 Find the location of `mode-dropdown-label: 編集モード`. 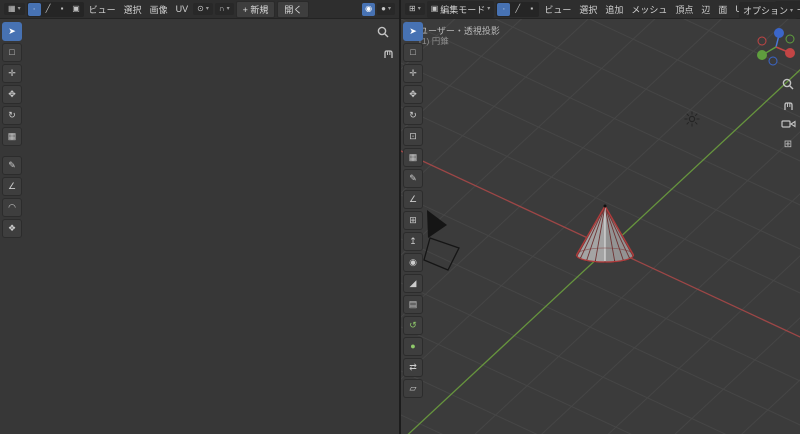

mode-dropdown-label: 編集モード is located at coordinates (463, 9).